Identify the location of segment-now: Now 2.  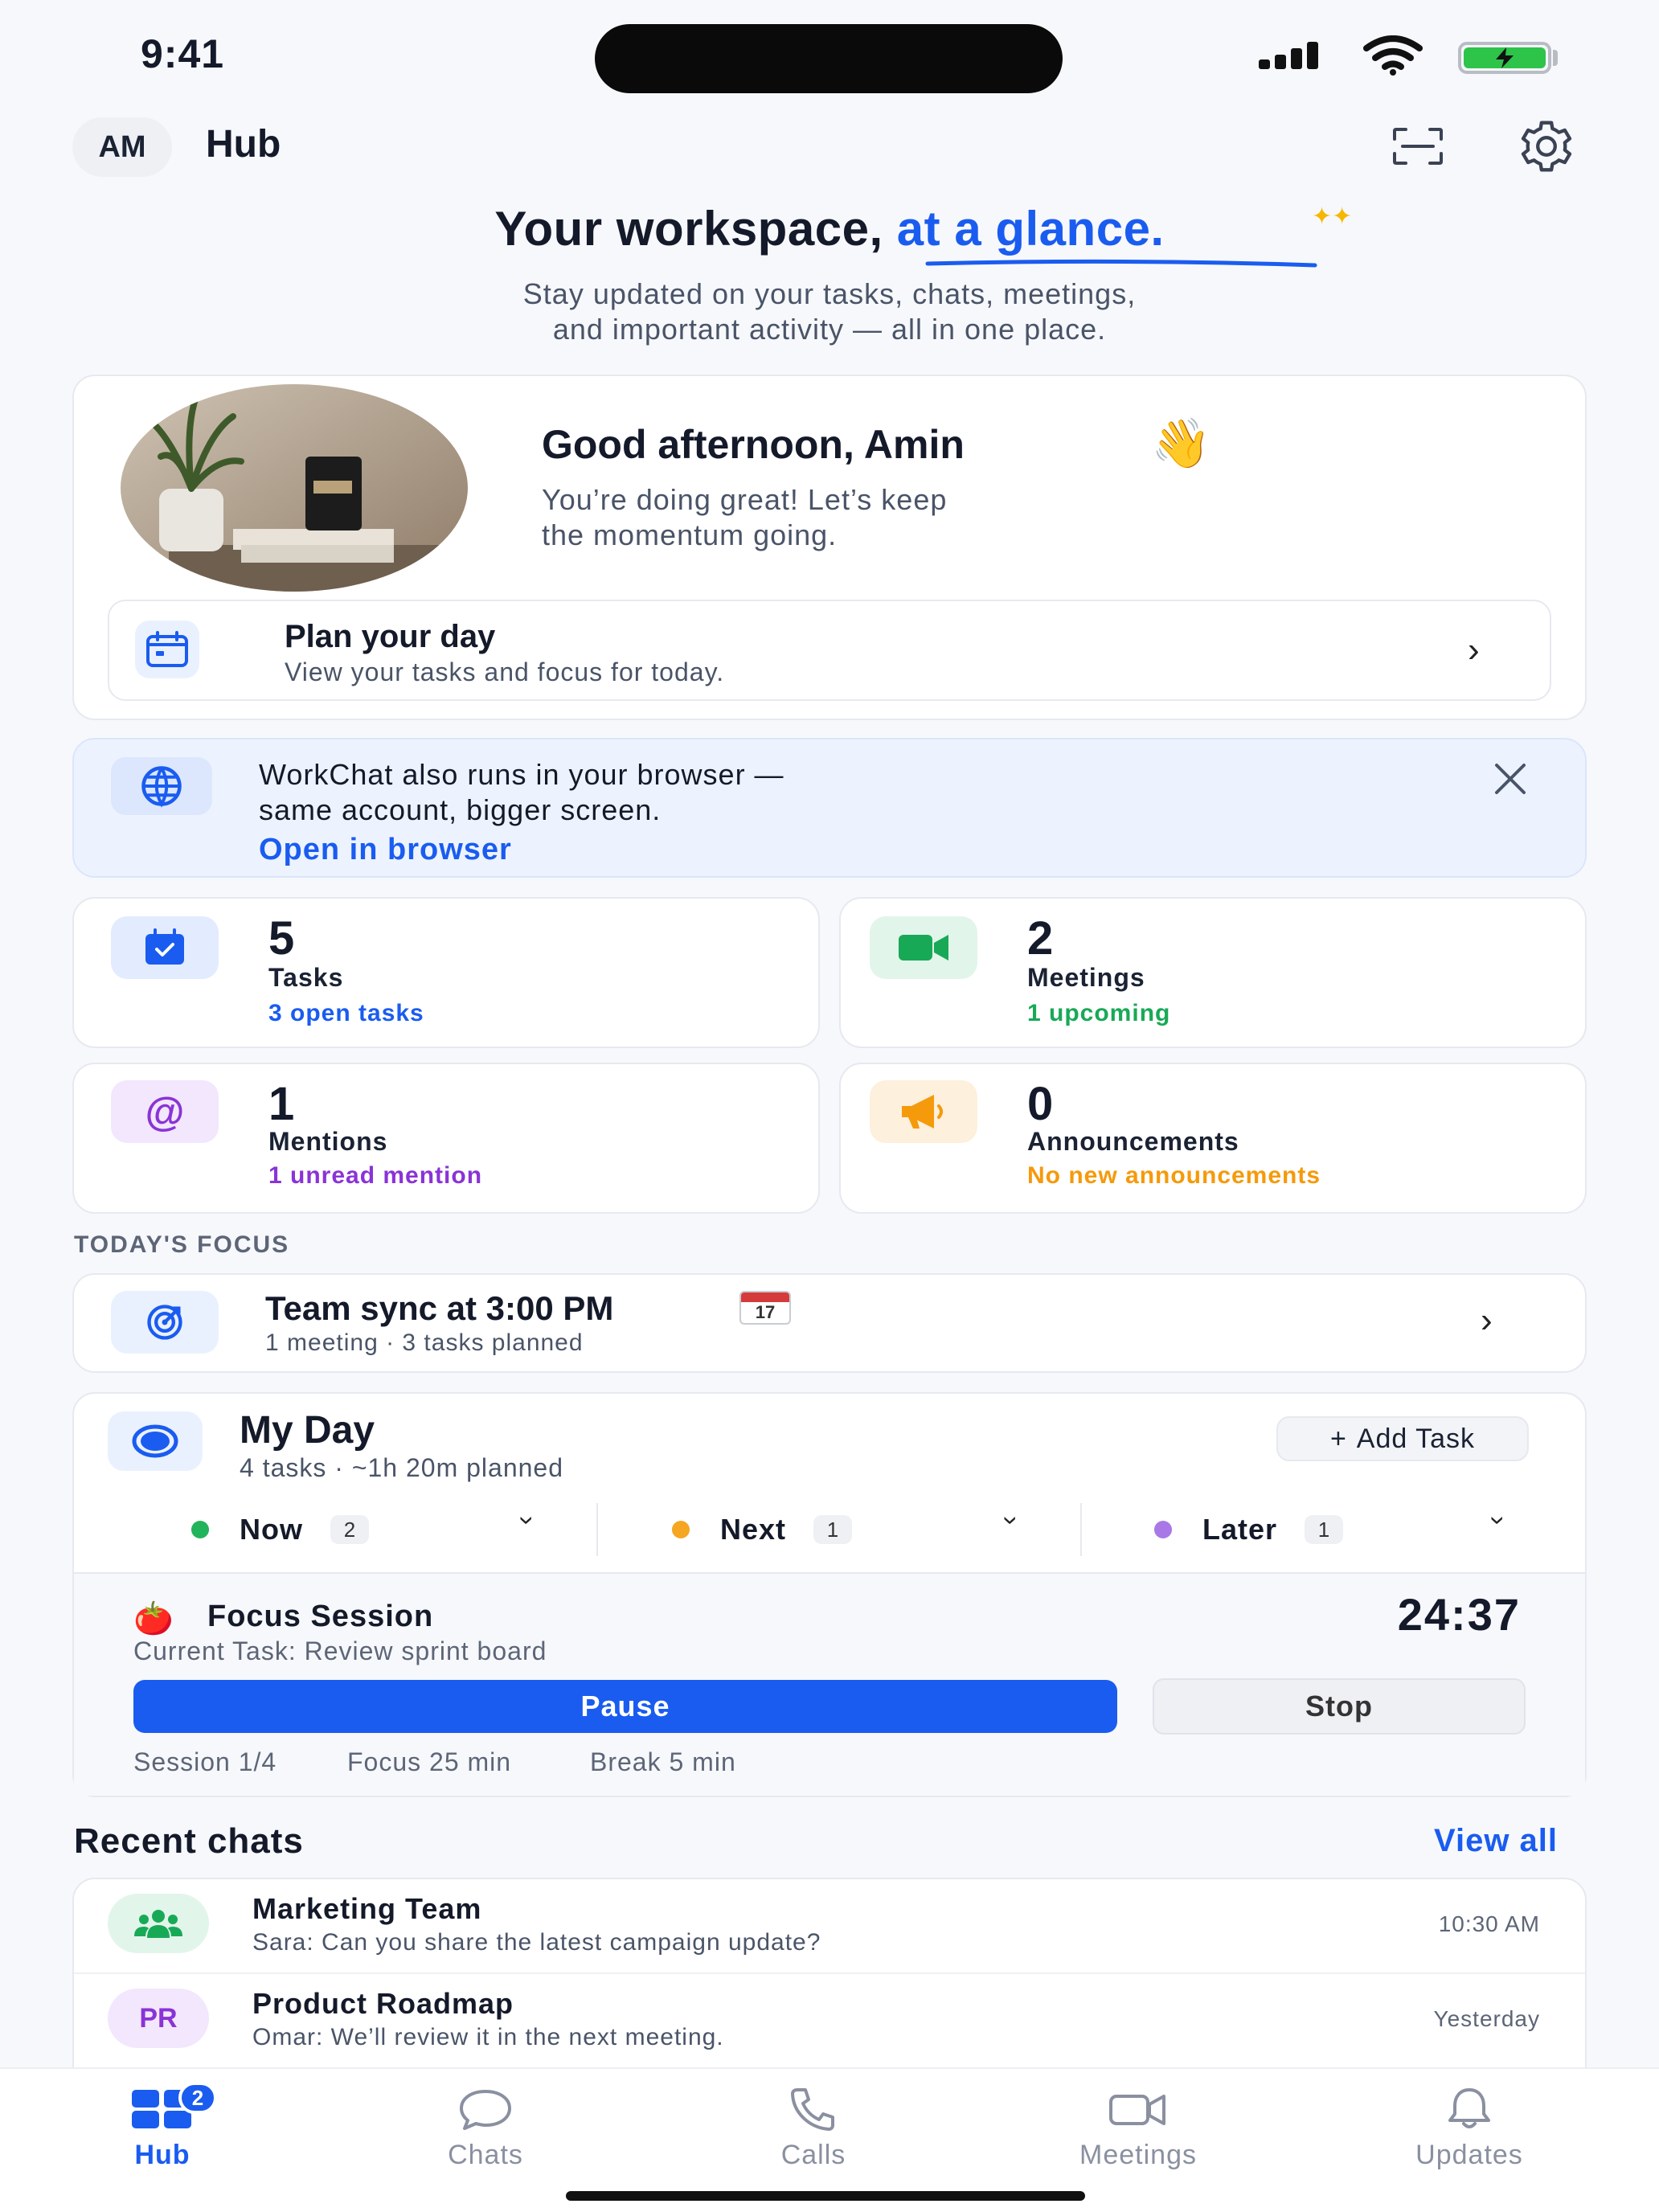
(280, 1529).